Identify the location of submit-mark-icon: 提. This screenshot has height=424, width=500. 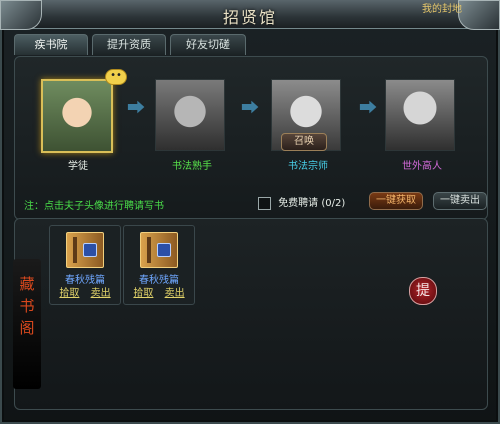
(423, 291).